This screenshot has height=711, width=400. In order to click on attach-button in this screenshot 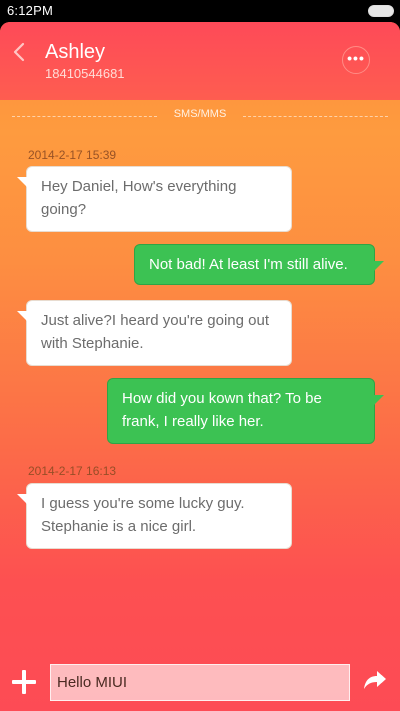, I will do `click(24, 682)`.